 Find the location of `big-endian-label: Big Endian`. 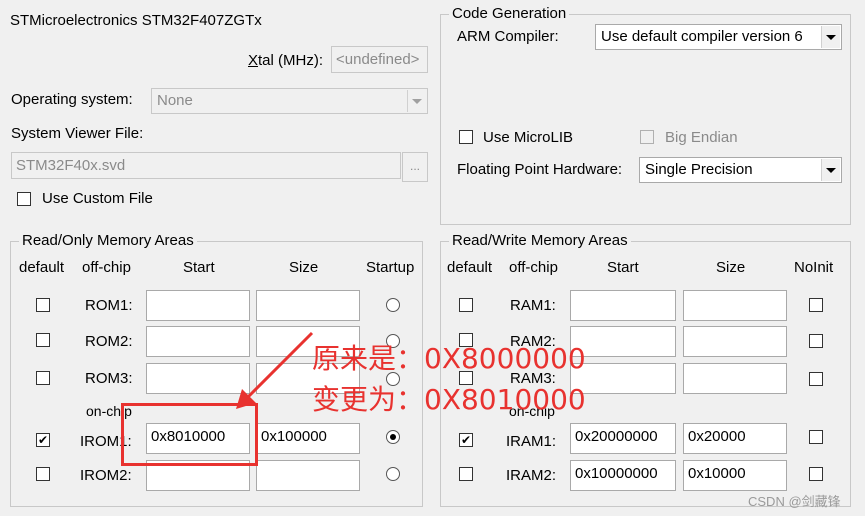

big-endian-label: Big Endian is located at coordinates (701, 137).